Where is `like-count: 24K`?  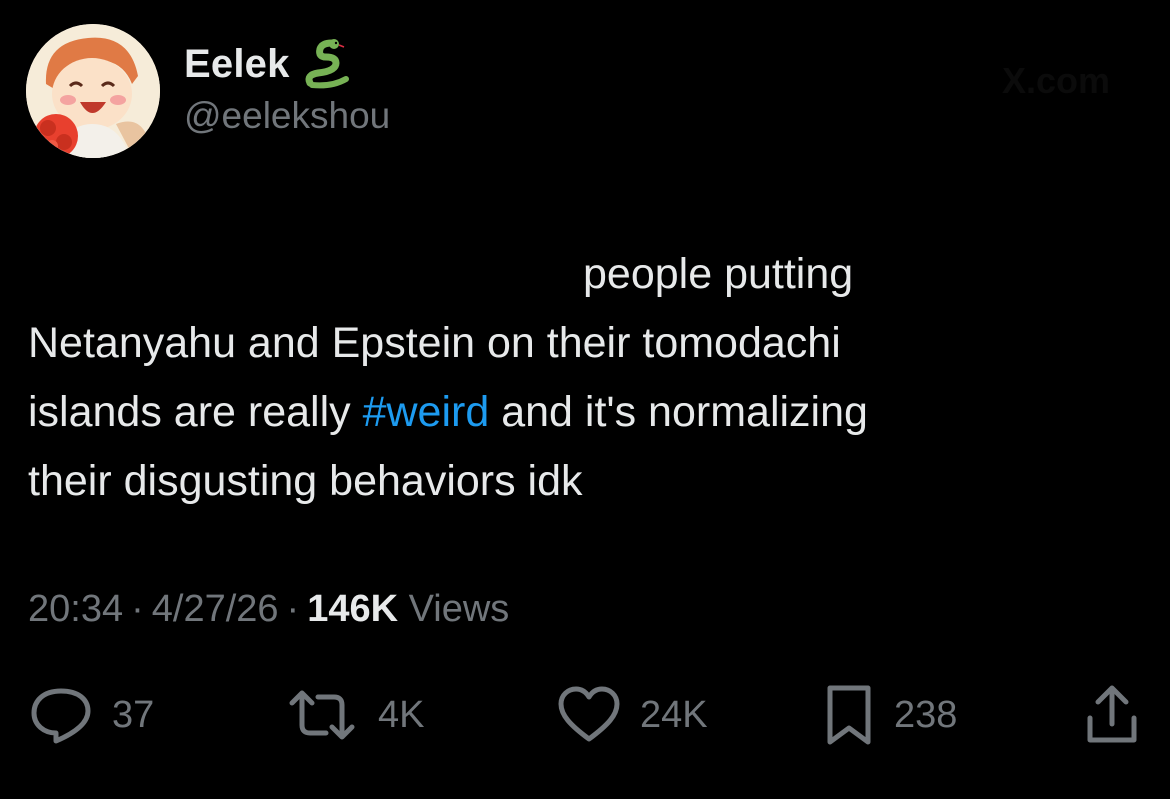 like-count: 24K is located at coordinates (674, 714).